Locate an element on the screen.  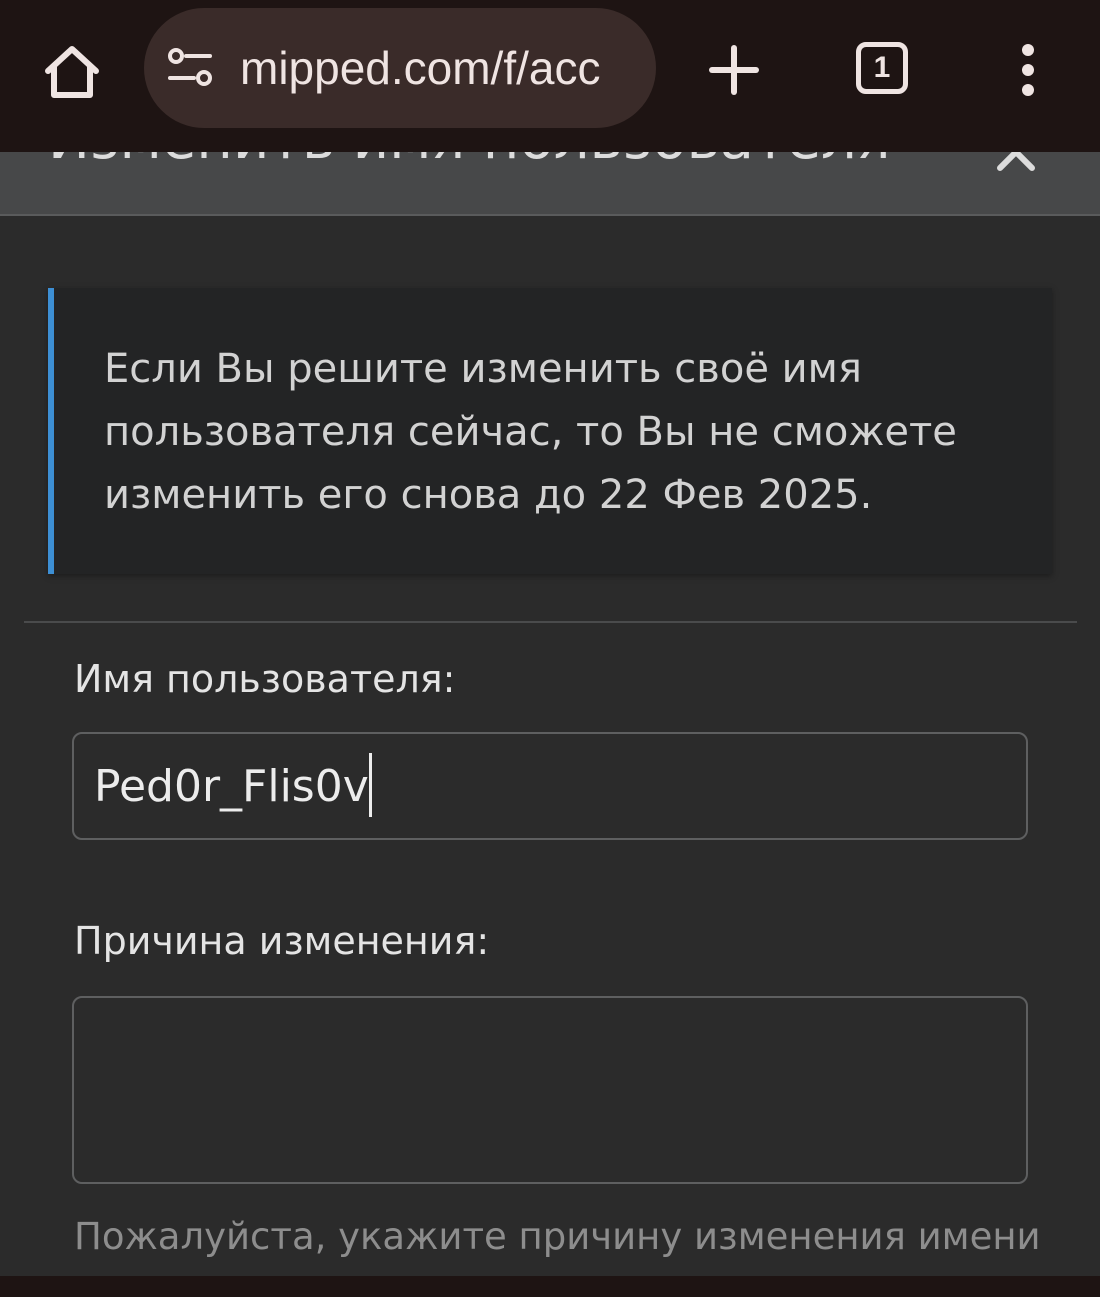
browser-menu-button is located at coordinates (1028, 70).